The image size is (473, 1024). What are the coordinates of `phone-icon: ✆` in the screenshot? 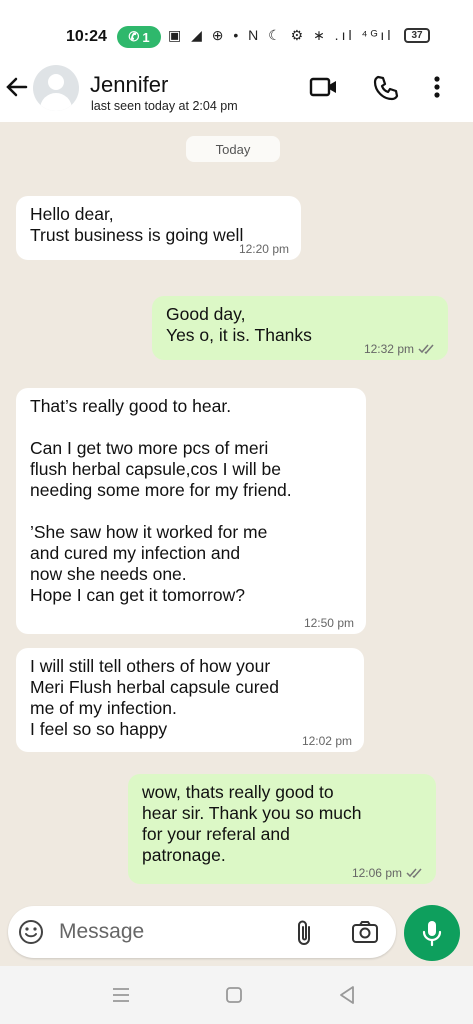 It's located at (134, 36).